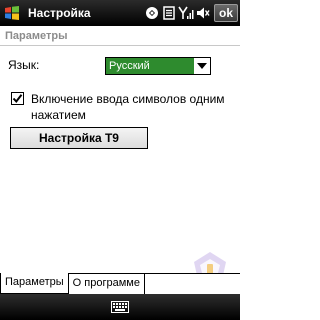 This screenshot has height=320, width=320. Describe the element at coordinates (151, 13) in the screenshot. I see `connectivity-icon` at that location.